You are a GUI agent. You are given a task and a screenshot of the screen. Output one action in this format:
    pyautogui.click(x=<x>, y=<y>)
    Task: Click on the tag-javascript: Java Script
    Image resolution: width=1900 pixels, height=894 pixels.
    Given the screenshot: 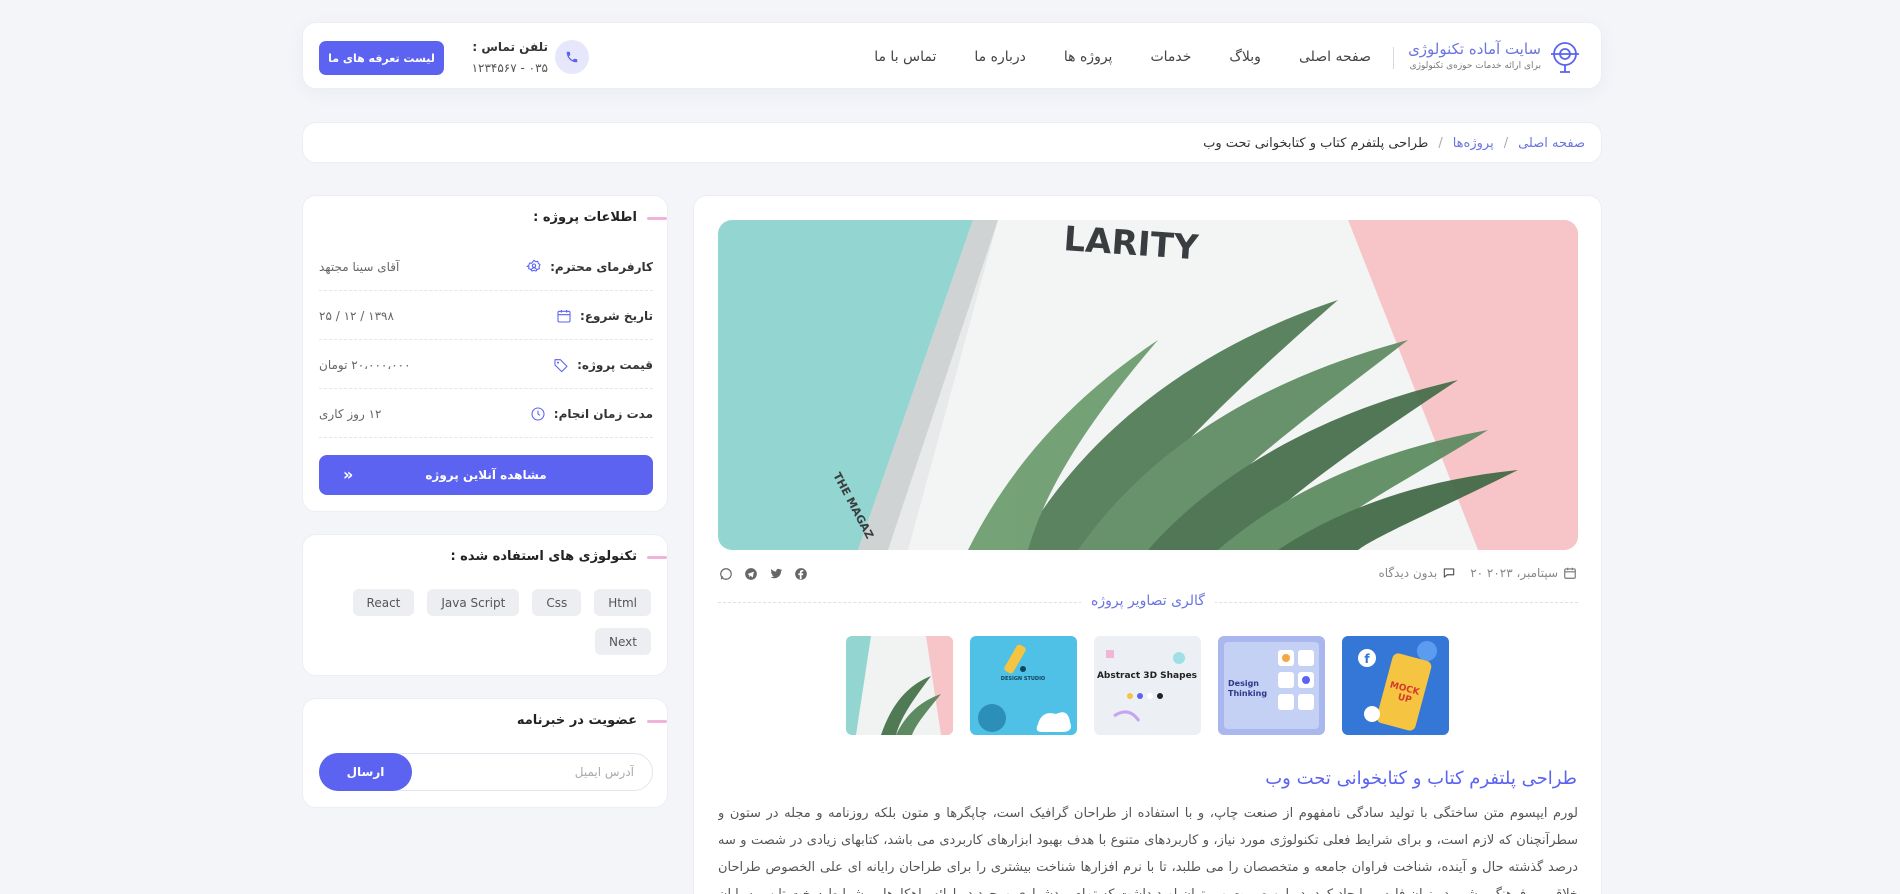 What is the action you would take?
    pyautogui.click(x=473, y=602)
    